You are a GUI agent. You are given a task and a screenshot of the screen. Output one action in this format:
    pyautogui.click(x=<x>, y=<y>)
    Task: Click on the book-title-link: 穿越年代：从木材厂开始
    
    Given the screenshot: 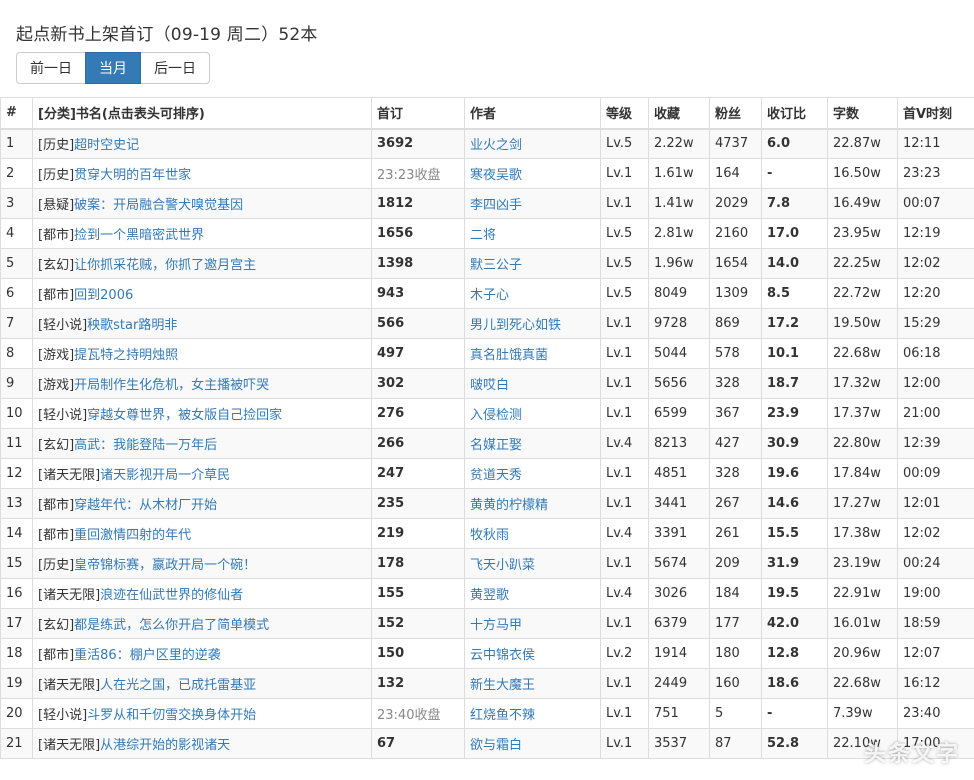 What is the action you would take?
    pyautogui.click(x=145, y=505)
    